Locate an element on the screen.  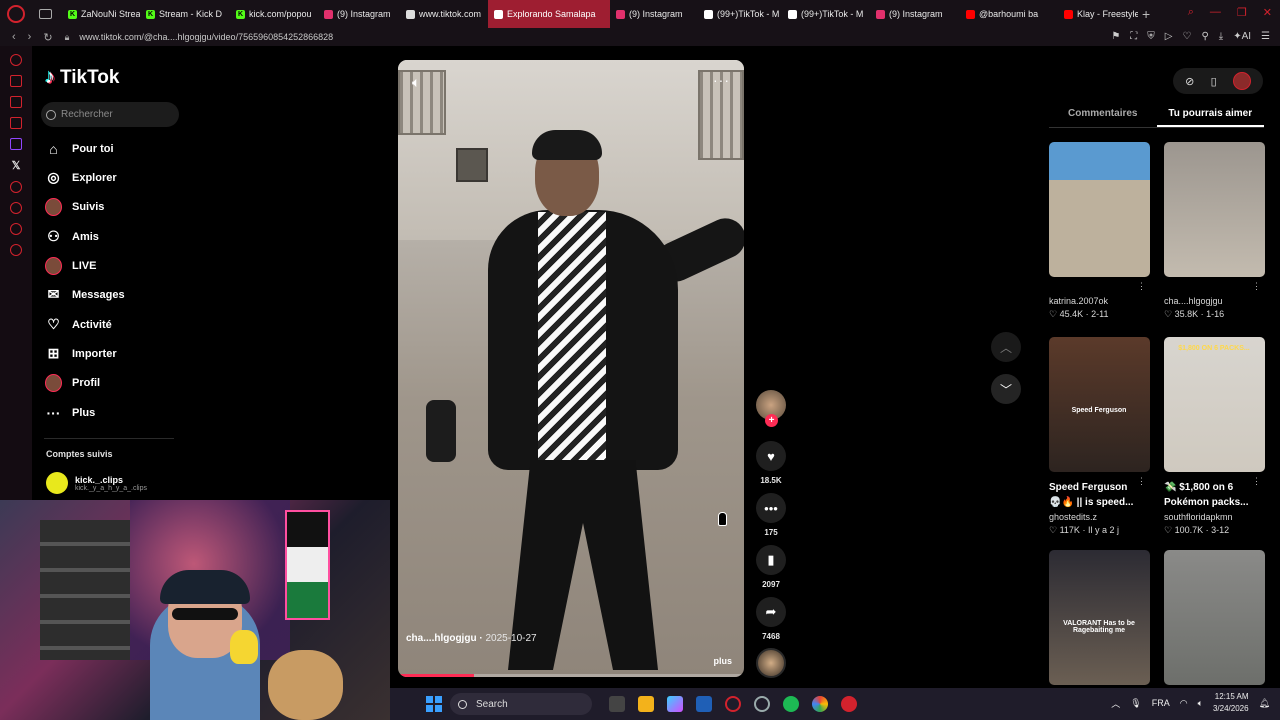
messenger-icon is located at coordinates (16, 102).